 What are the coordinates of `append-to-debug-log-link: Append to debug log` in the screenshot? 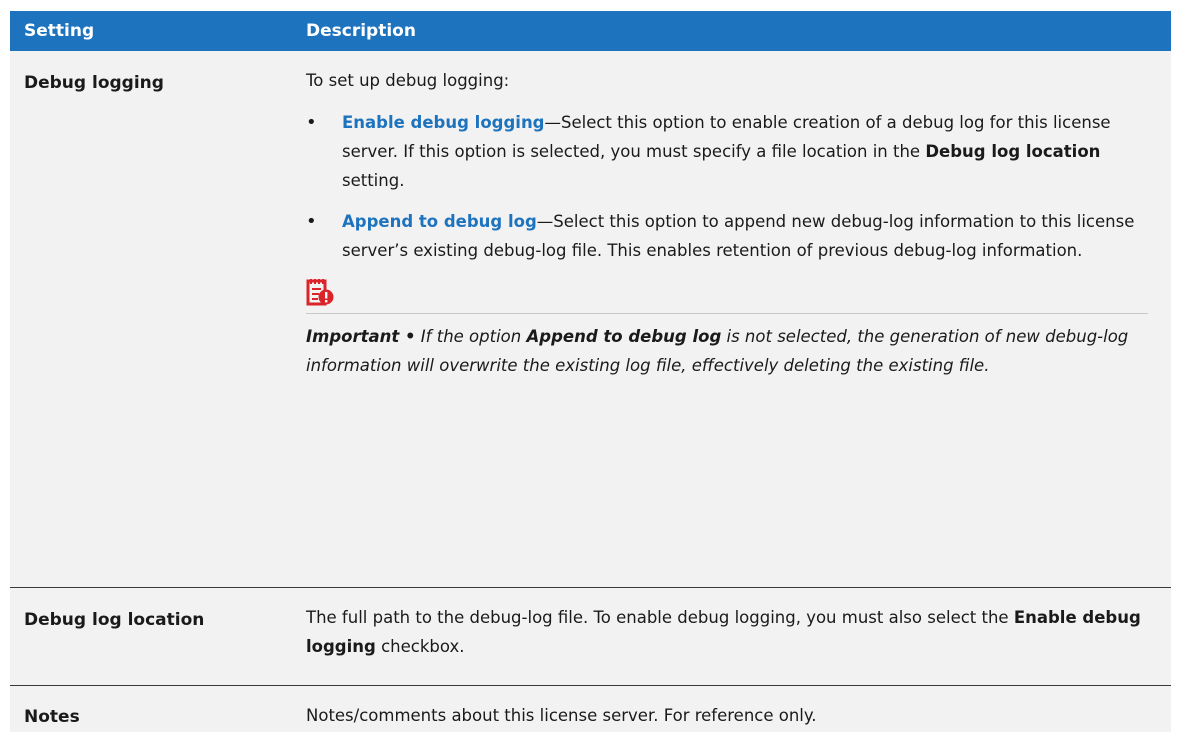 It's located at (439, 221).